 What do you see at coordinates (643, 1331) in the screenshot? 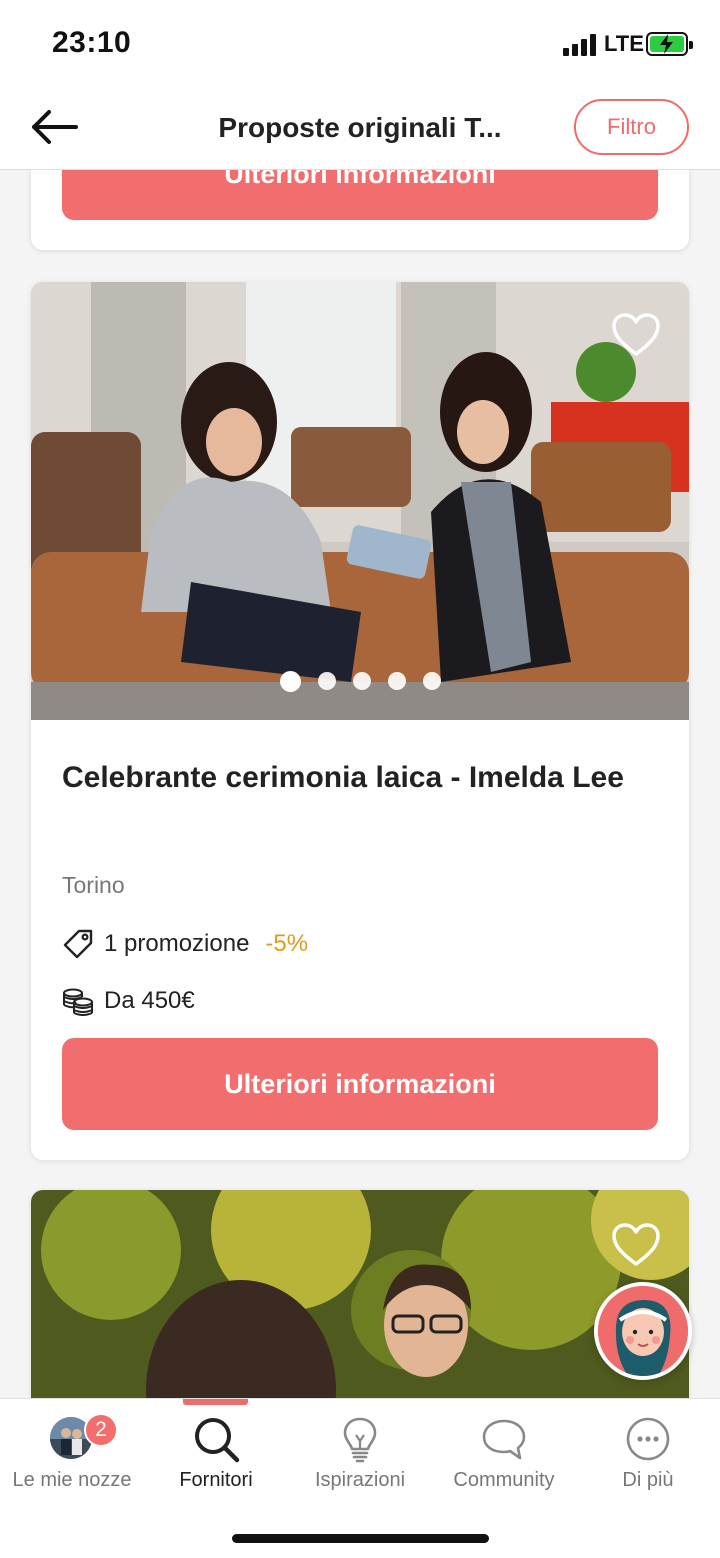
I see `assistant-avatar-button` at bounding box center [643, 1331].